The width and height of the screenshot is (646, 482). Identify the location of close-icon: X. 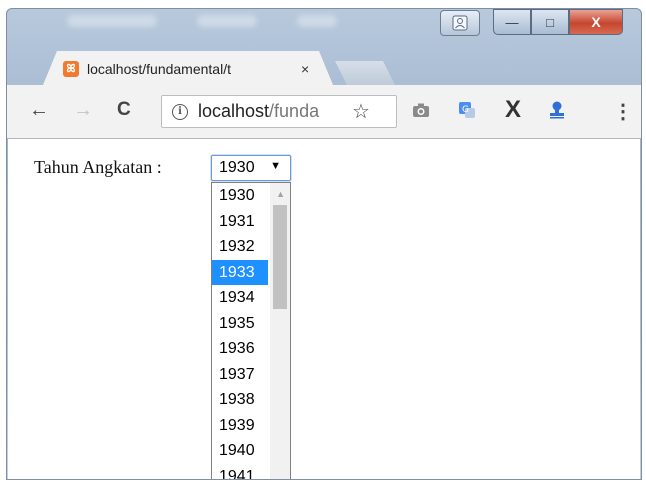
(596, 22).